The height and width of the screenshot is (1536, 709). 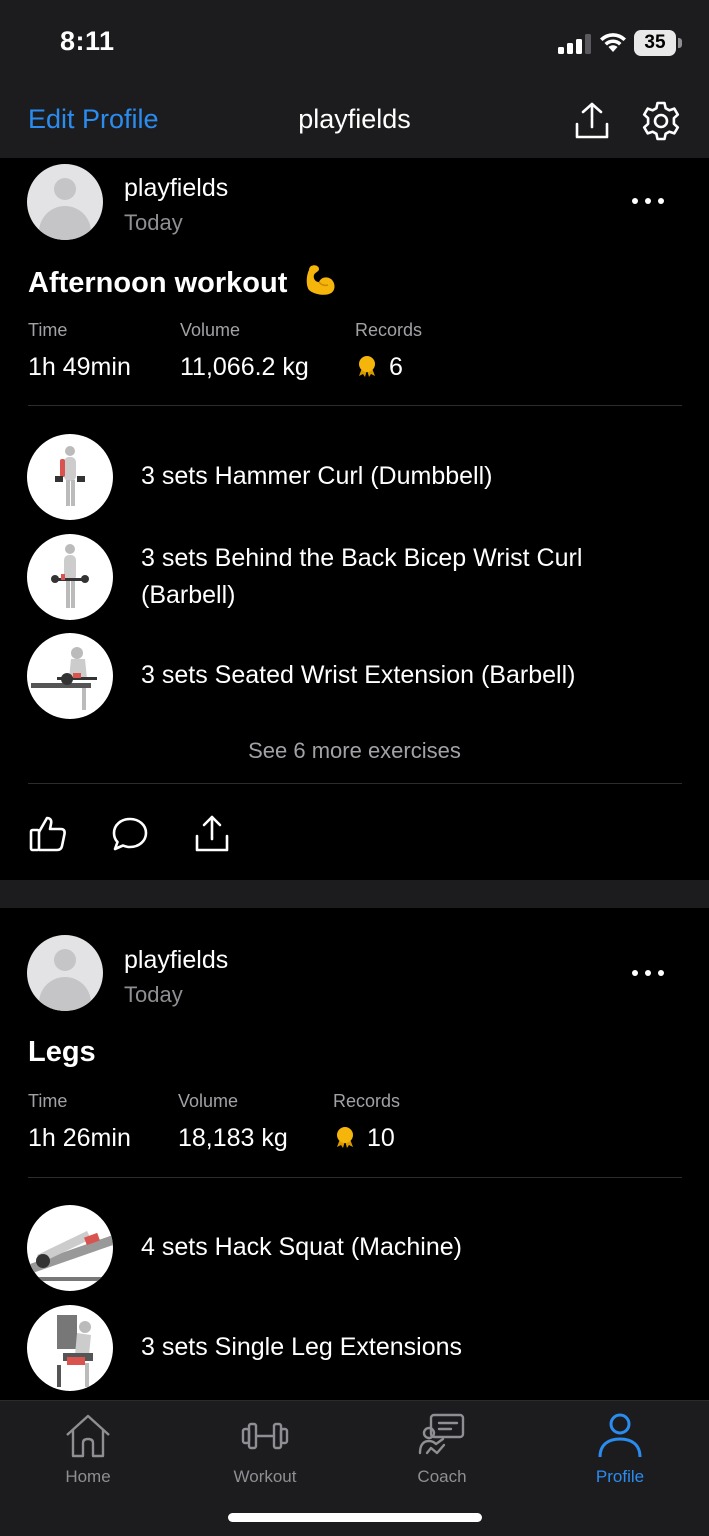 I want to click on share-icon, so click(x=592, y=121).